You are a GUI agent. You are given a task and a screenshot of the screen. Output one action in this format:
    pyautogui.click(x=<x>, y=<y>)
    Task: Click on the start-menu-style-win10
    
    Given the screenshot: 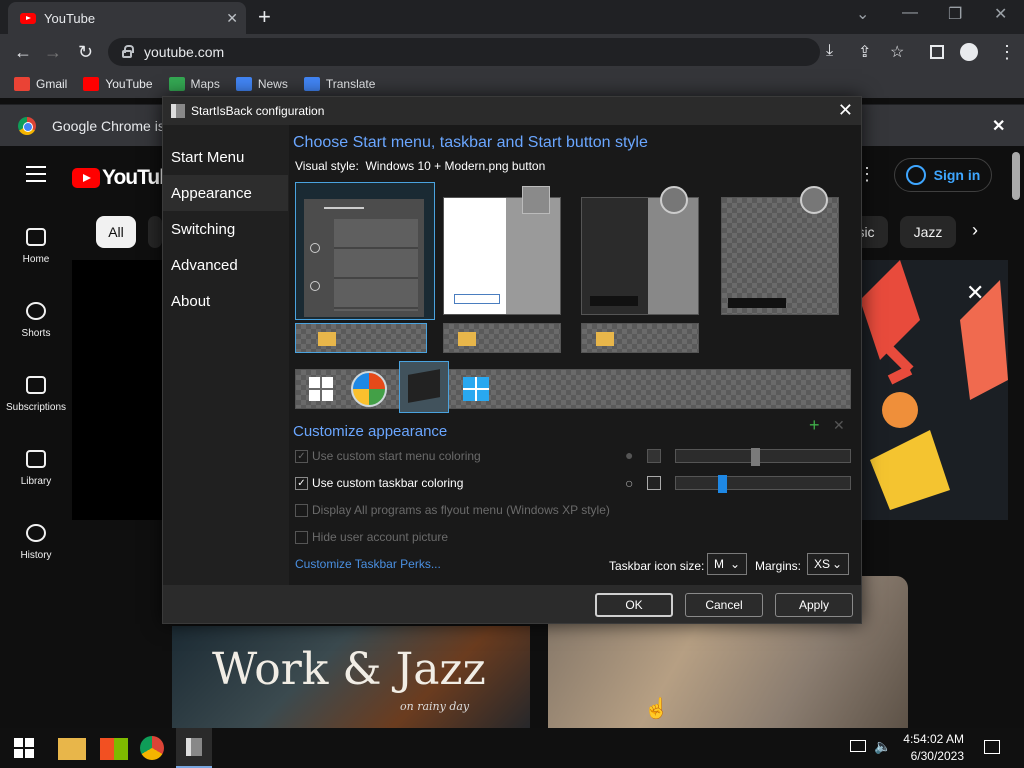 What is the action you would take?
    pyautogui.click(x=365, y=251)
    